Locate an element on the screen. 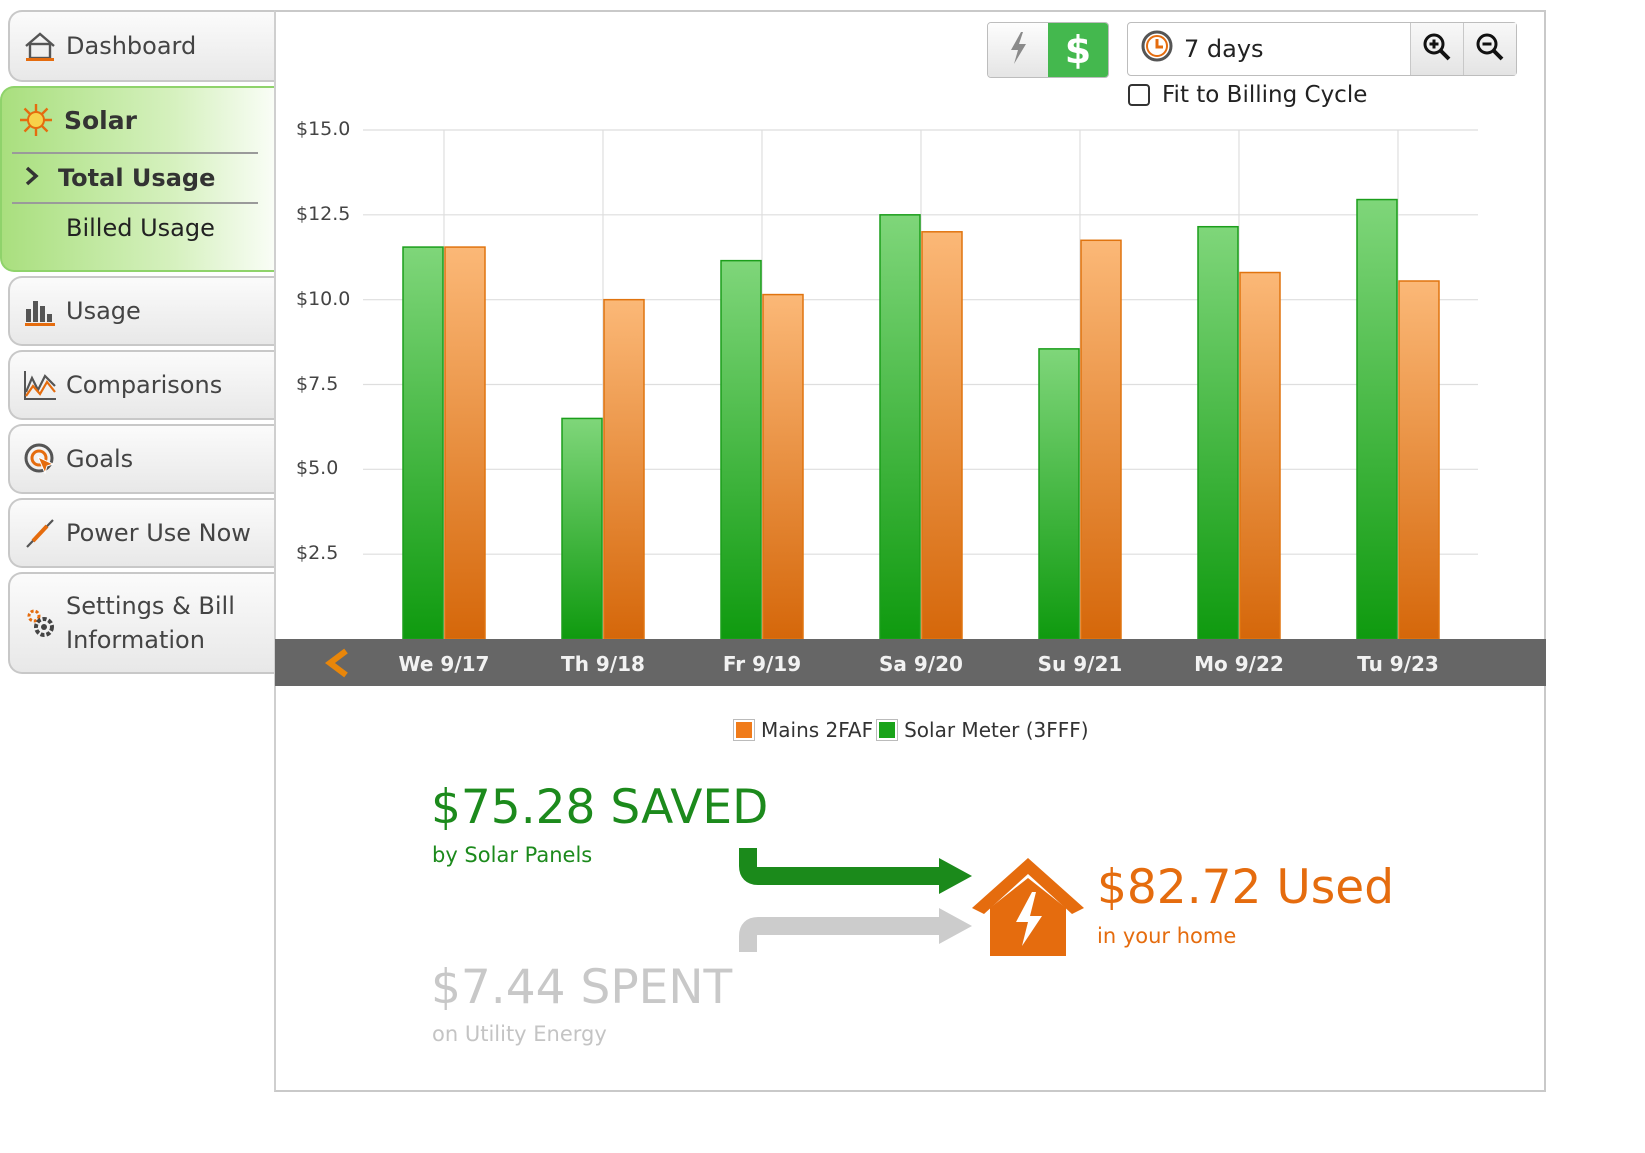 Image resolution: width=1645 pixels, height=1153 pixels. saved-caption: by Solar Panels is located at coordinates (512, 855).